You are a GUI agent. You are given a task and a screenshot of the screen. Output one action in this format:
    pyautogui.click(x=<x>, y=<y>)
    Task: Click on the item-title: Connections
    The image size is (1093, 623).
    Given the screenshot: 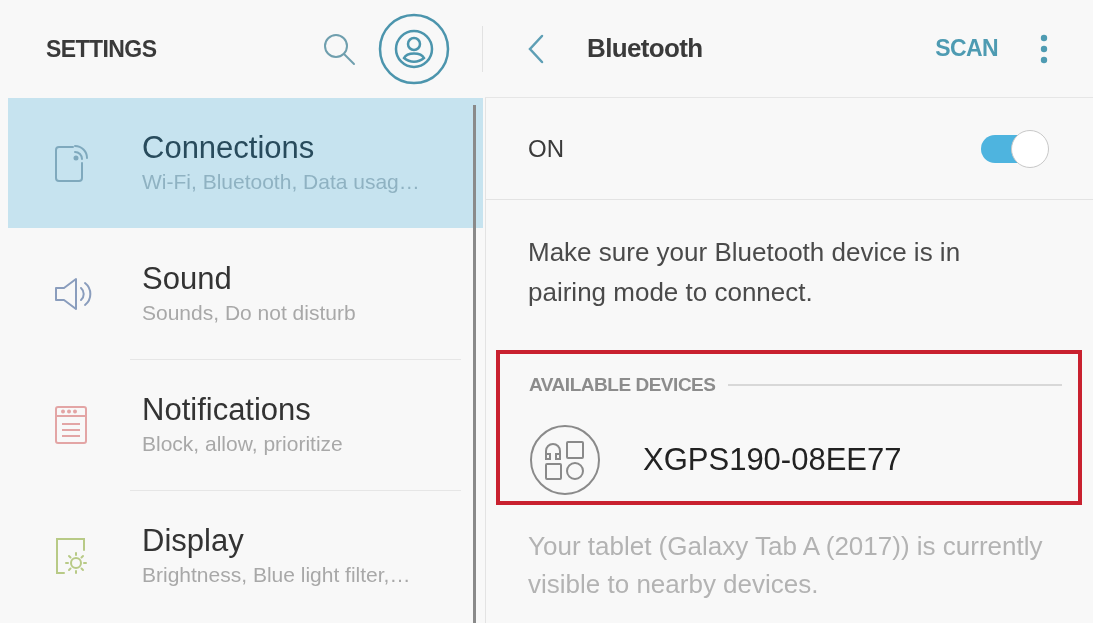 What is the action you would take?
    pyautogui.click(x=229, y=148)
    